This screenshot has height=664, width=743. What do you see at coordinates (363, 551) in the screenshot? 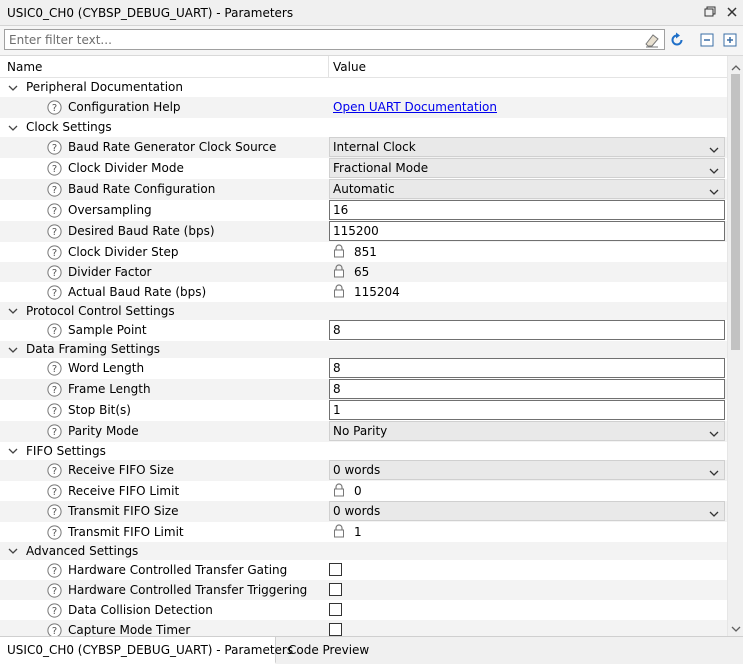
I see `category-row: Advanced Settings` at bounding box center [363, 551].